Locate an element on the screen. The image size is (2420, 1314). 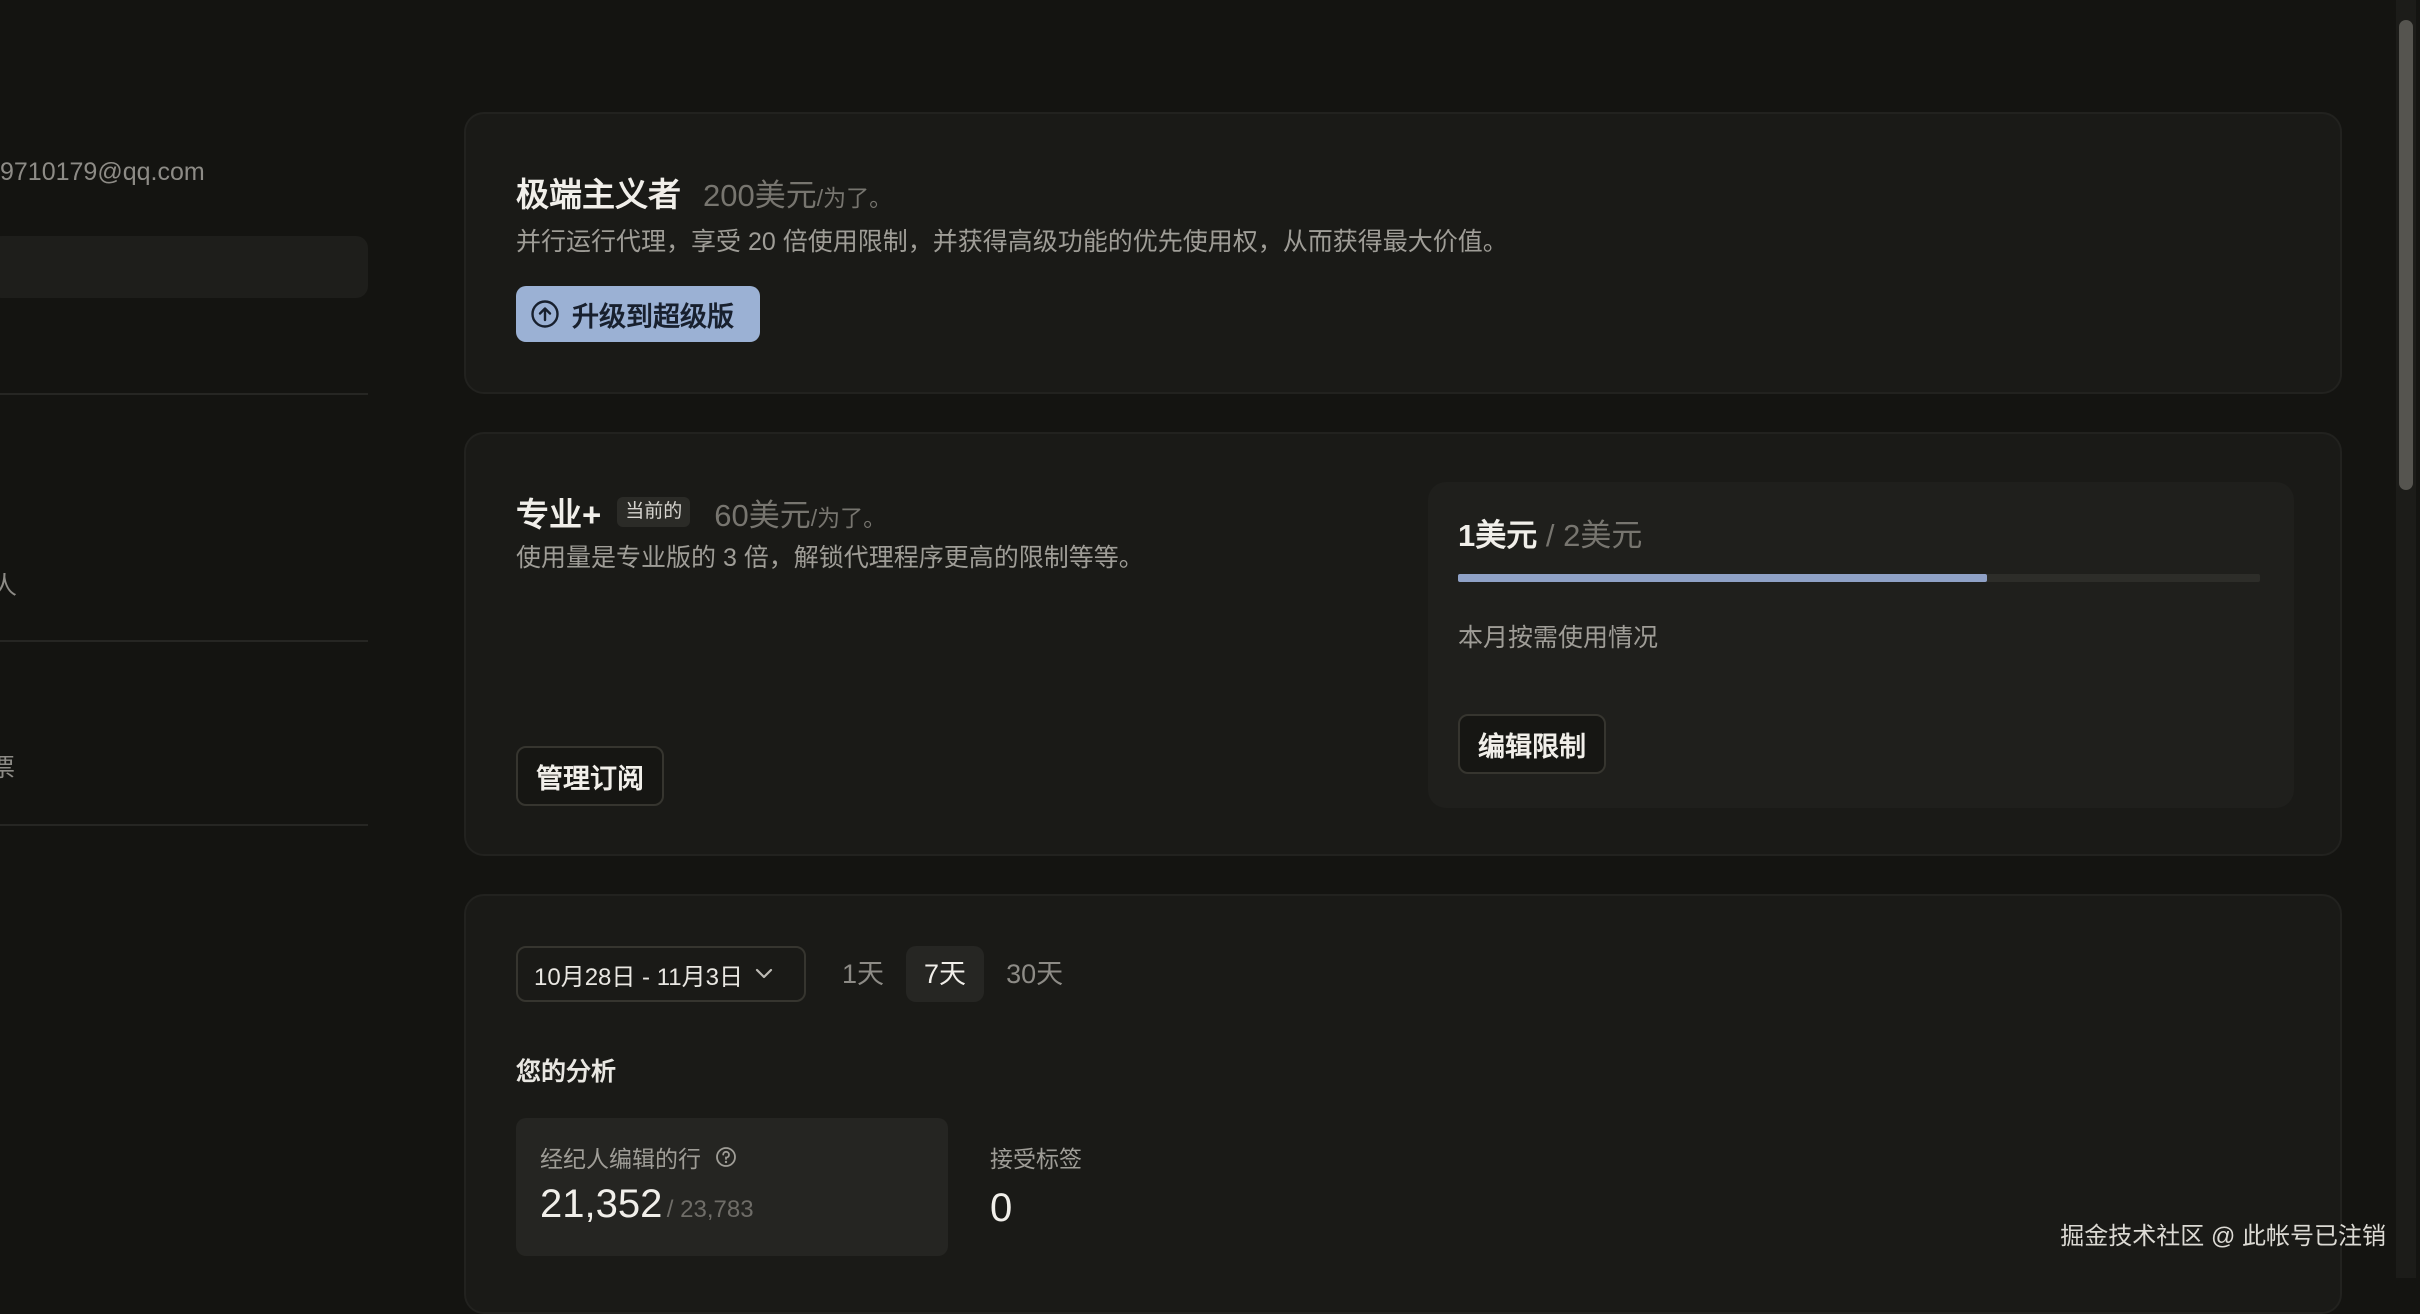
stat-value: 0 is located at coordinates (1001, 1208).